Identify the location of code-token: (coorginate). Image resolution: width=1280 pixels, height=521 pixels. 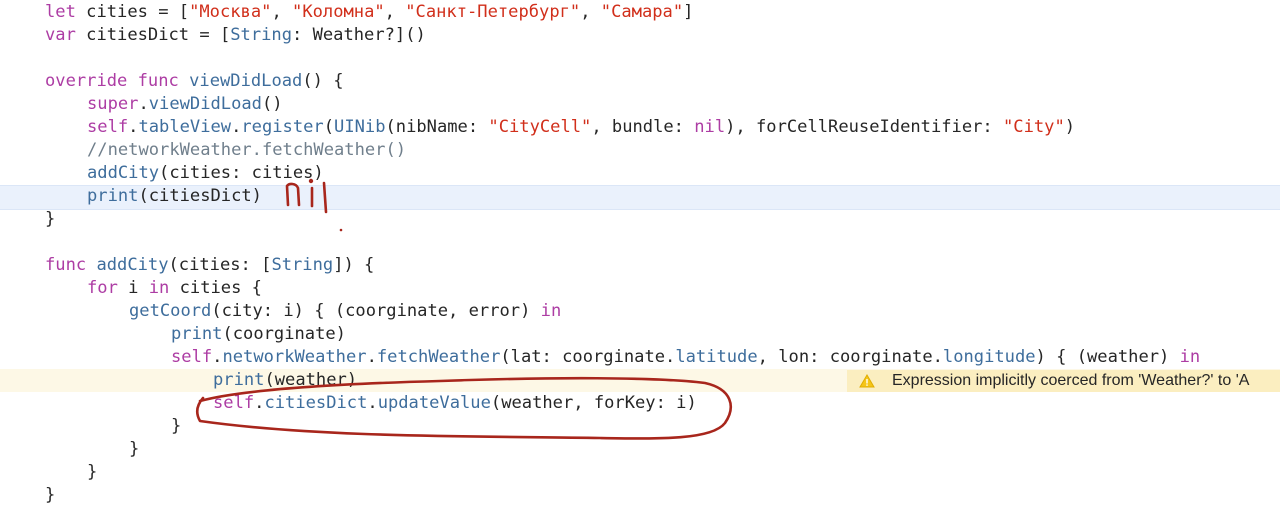
(284, 334).